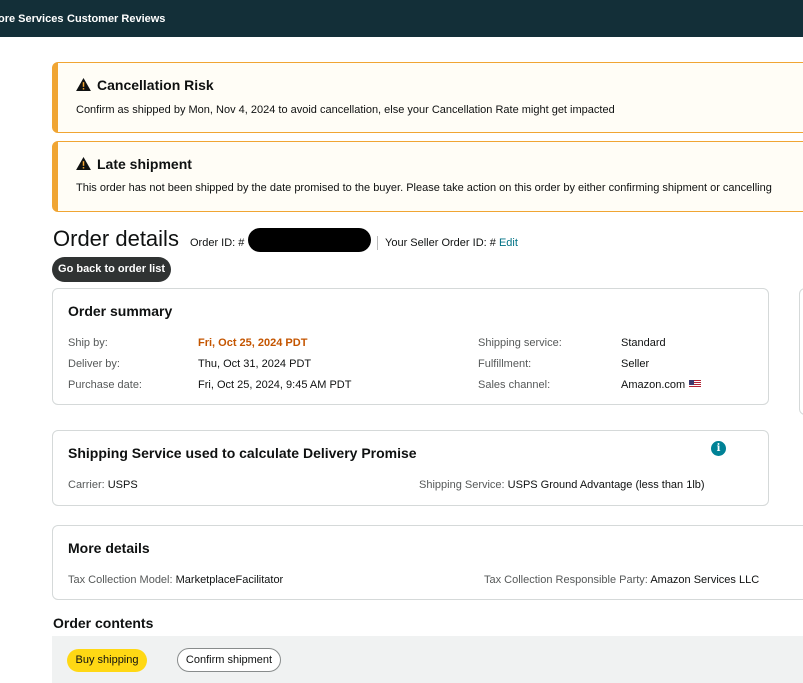  What do you see at coordinates (120, 311) in the screenshot?
I see `order-summary-title: Order summary` at bounding box center [120, 311].